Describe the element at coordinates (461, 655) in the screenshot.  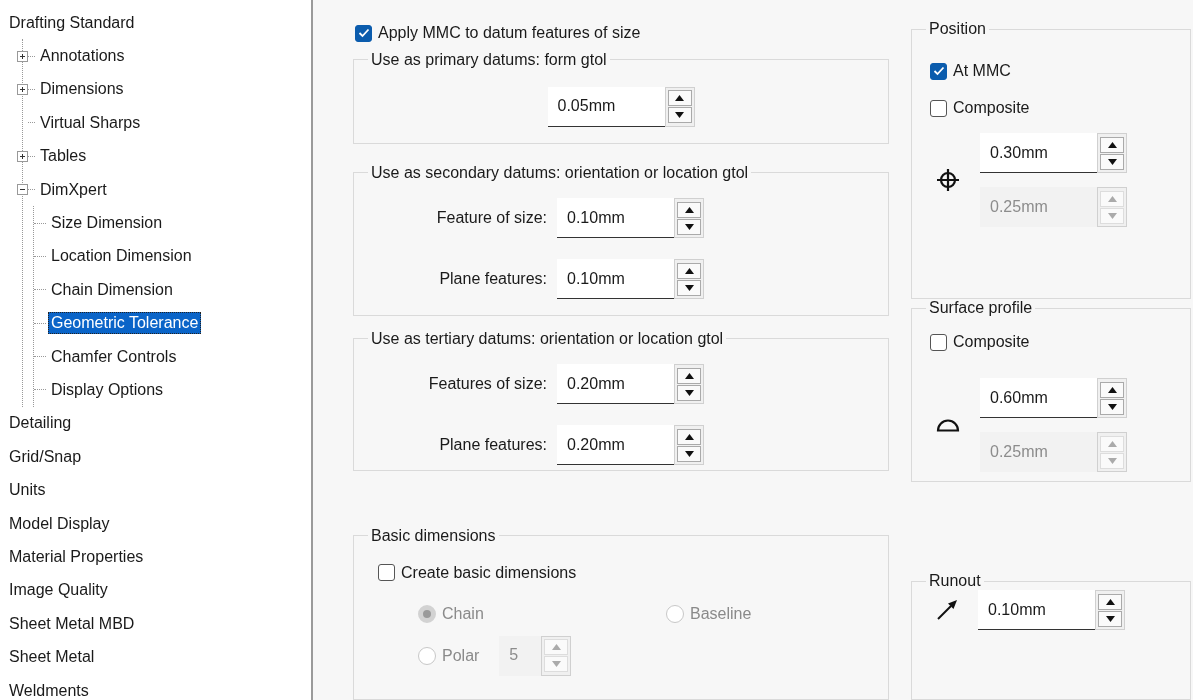
I see `radio-label: Polar` at that location.